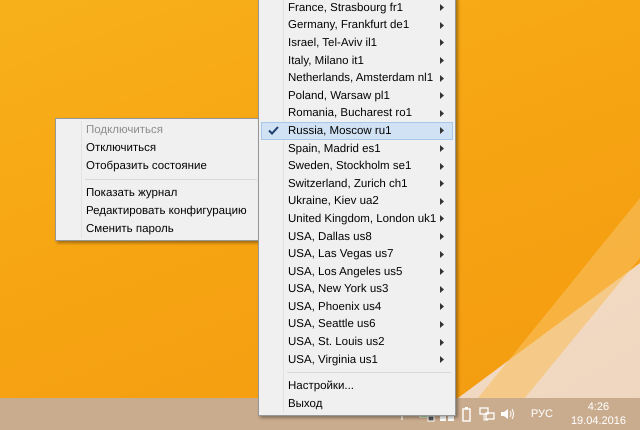  What do you see at coordinates (357, 271) in the screenshot?
I see `server-menu-item: USA, Los Angeles us5` at bounding box center [357, 271].